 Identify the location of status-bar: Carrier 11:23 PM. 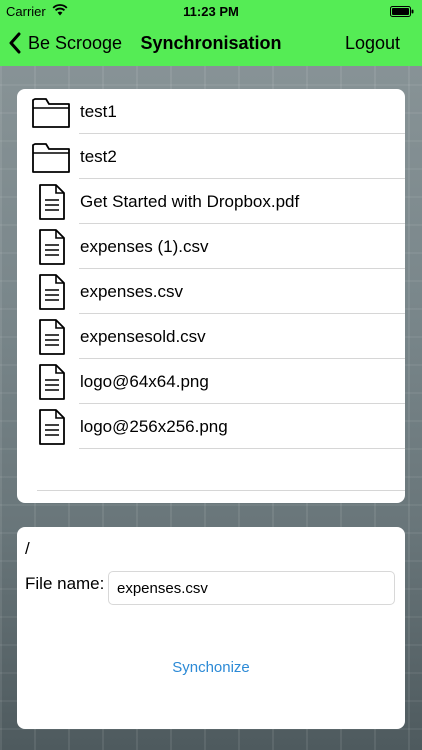
(211, 11).